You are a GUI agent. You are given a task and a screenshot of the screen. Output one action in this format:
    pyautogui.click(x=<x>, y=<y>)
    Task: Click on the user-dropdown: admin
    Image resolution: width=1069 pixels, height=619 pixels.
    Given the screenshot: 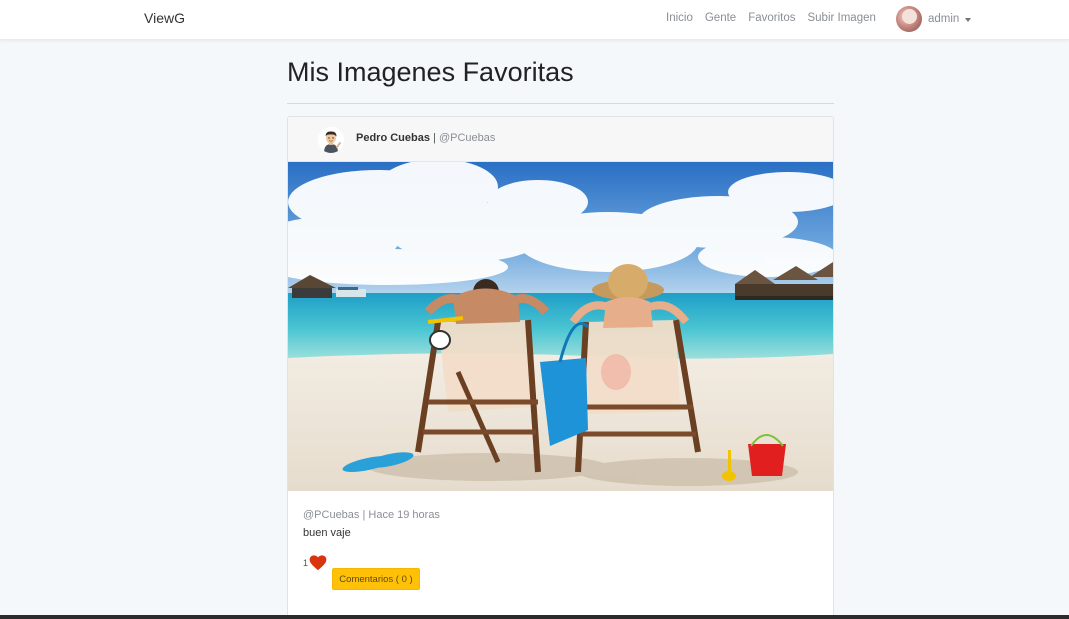 What is the action you would take?
    pyautogui.click(x=934, y=19)
    